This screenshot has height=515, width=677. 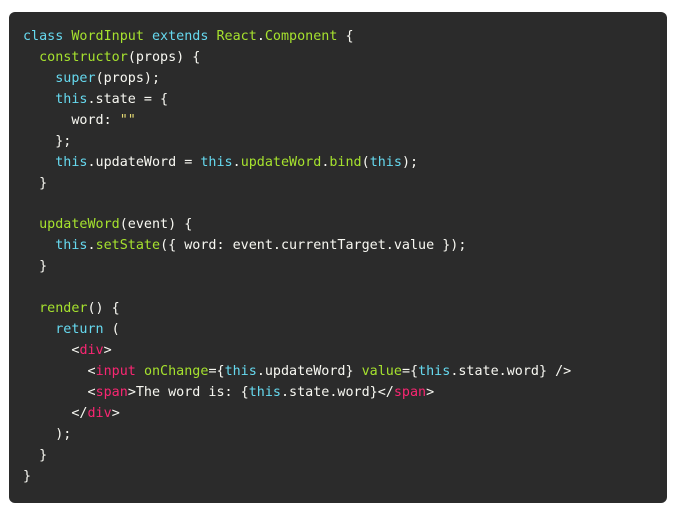 What do you see at coordinates (511, 371) in the screenshot?
I see `code-token-plain: .state.word} />` at bounding box center [511, 371].